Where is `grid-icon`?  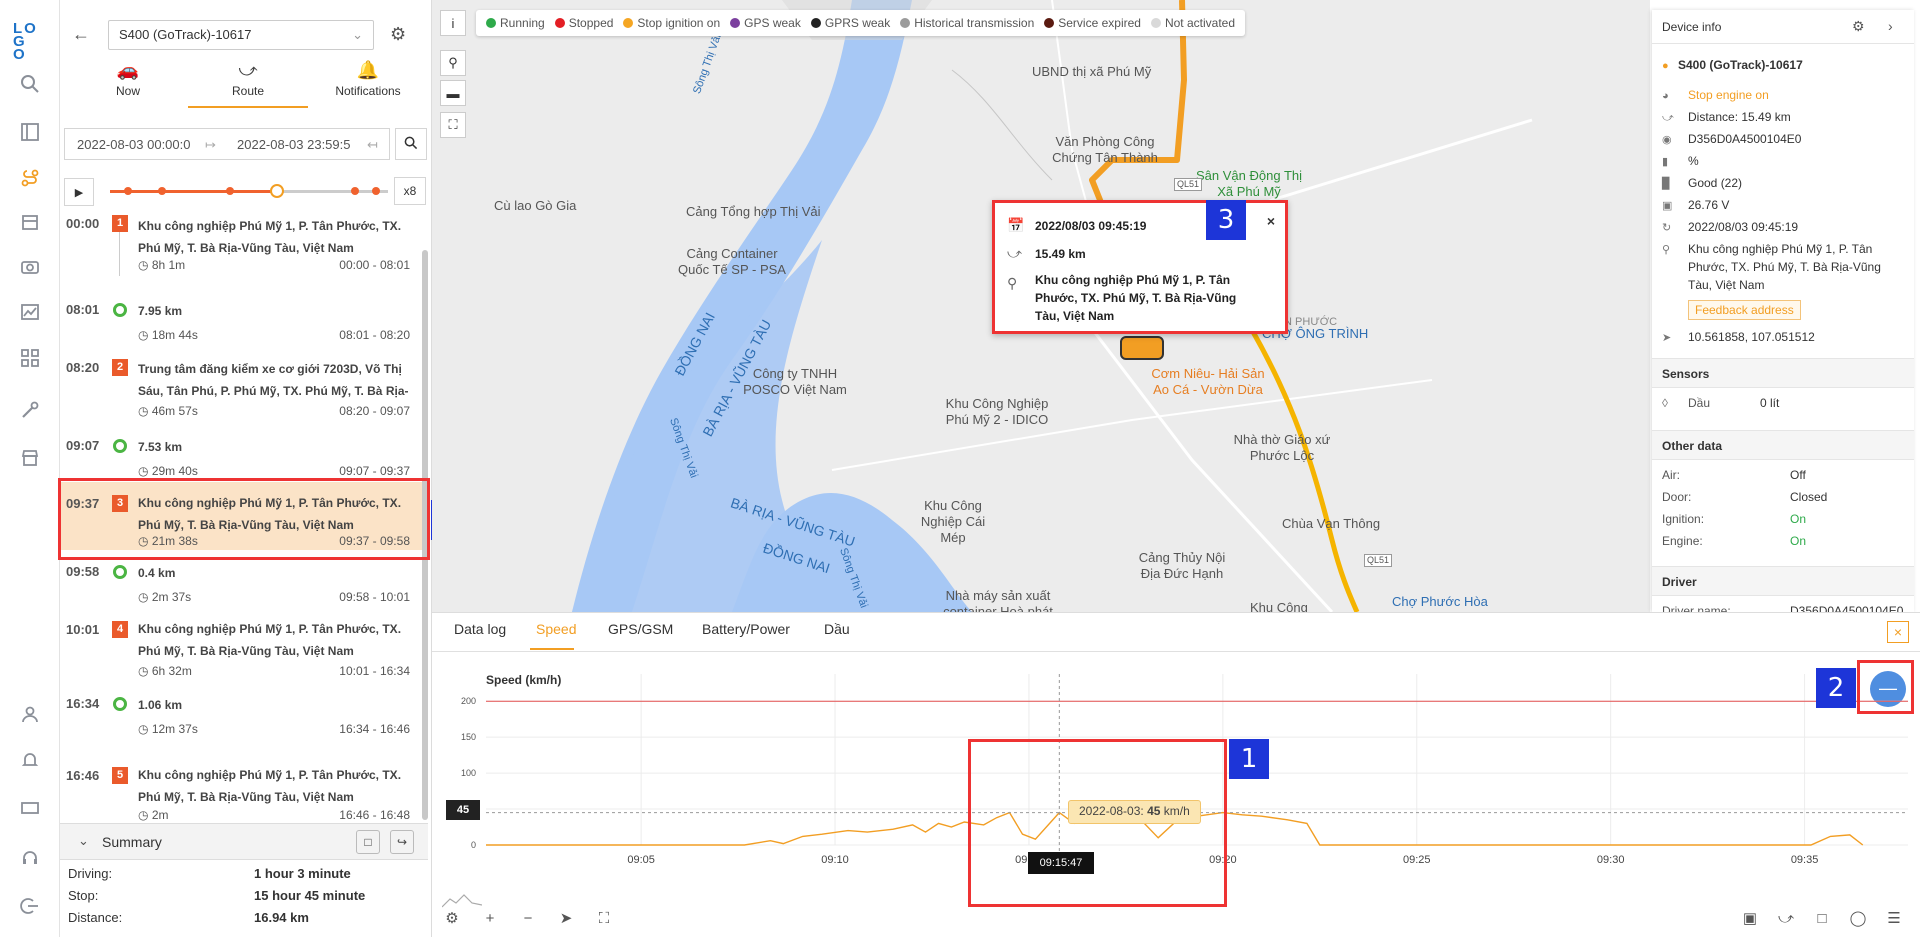 grid-icon is located at coordinates (30, 358).